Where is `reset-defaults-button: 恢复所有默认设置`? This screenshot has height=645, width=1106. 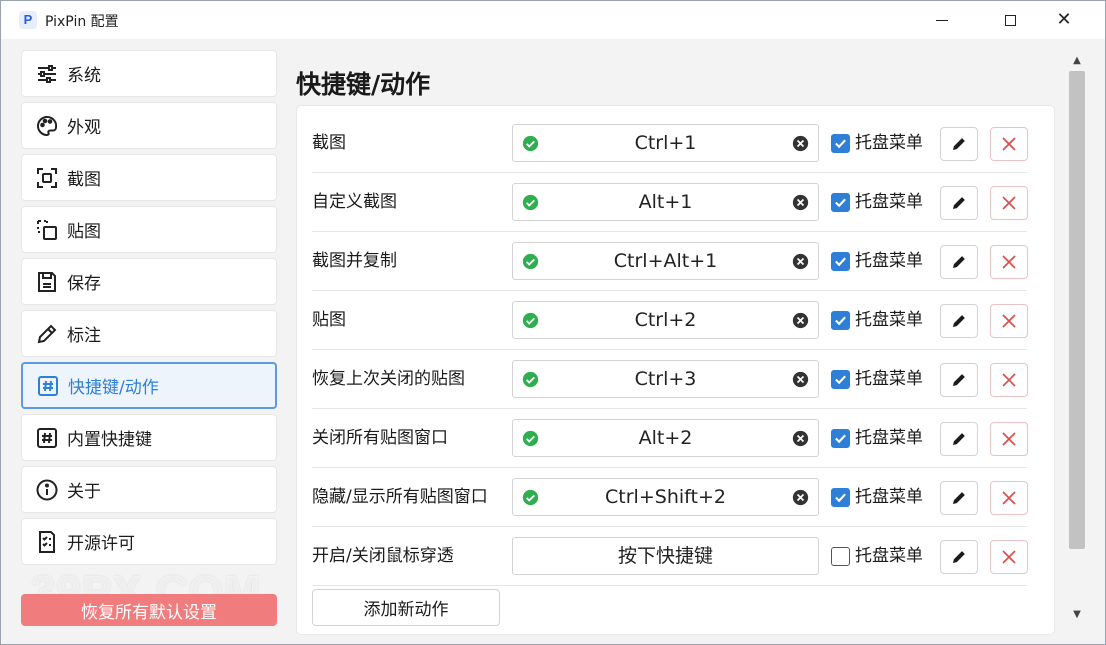
reset-defaults-button: 恢复所有默认设置 is located at coordinates (149, 610).